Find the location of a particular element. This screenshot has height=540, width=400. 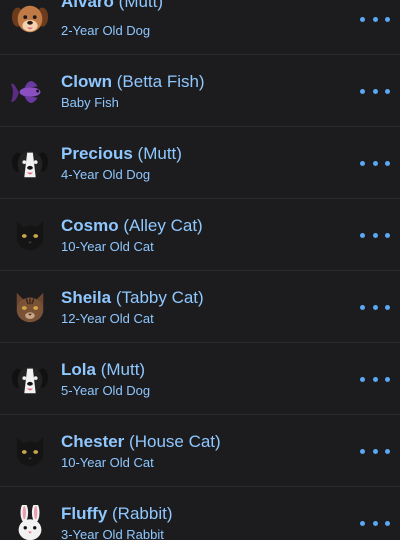

brown-dog-icon is located at coordinates (30, 19).